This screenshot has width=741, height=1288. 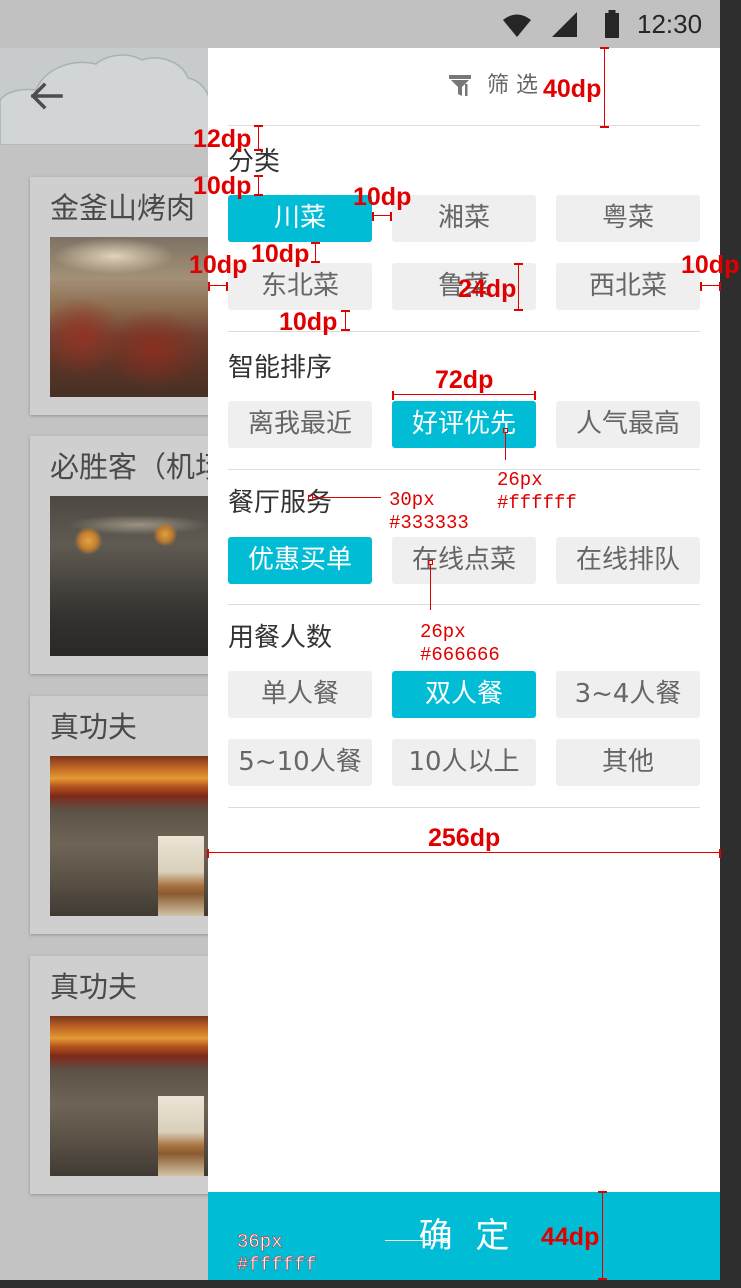 What do you see at coordinates (280, 368) in the screenshot?
I see `section-label-sort: 智能排序` at bounding box center [280, 368].